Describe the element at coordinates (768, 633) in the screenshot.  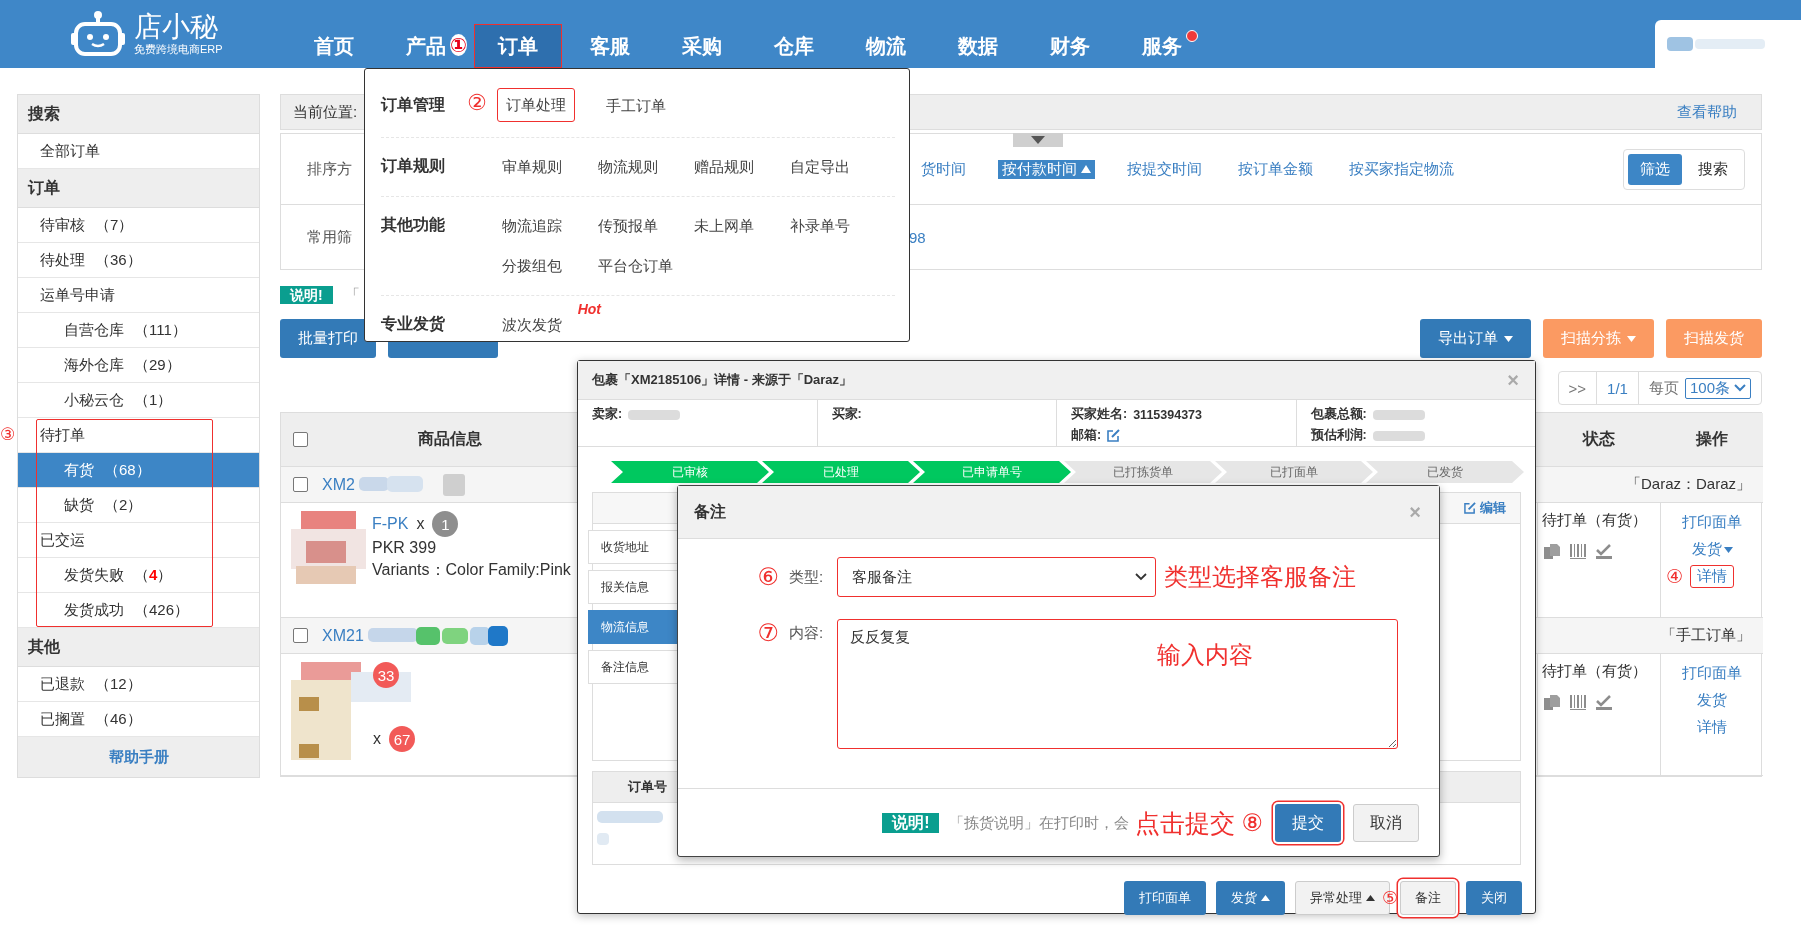
I see `step-marker: ⑦` at that location.